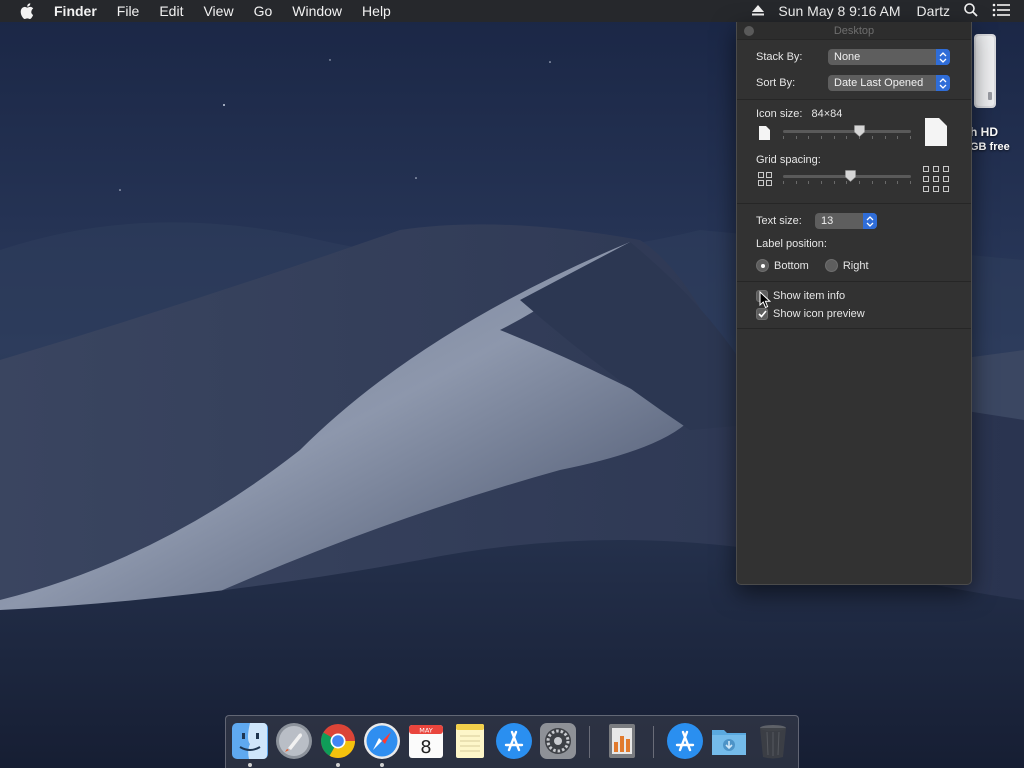 The height and width of the screenshot is (768, 1024). I want to click on notification-center-icon, so click(1001, 11).